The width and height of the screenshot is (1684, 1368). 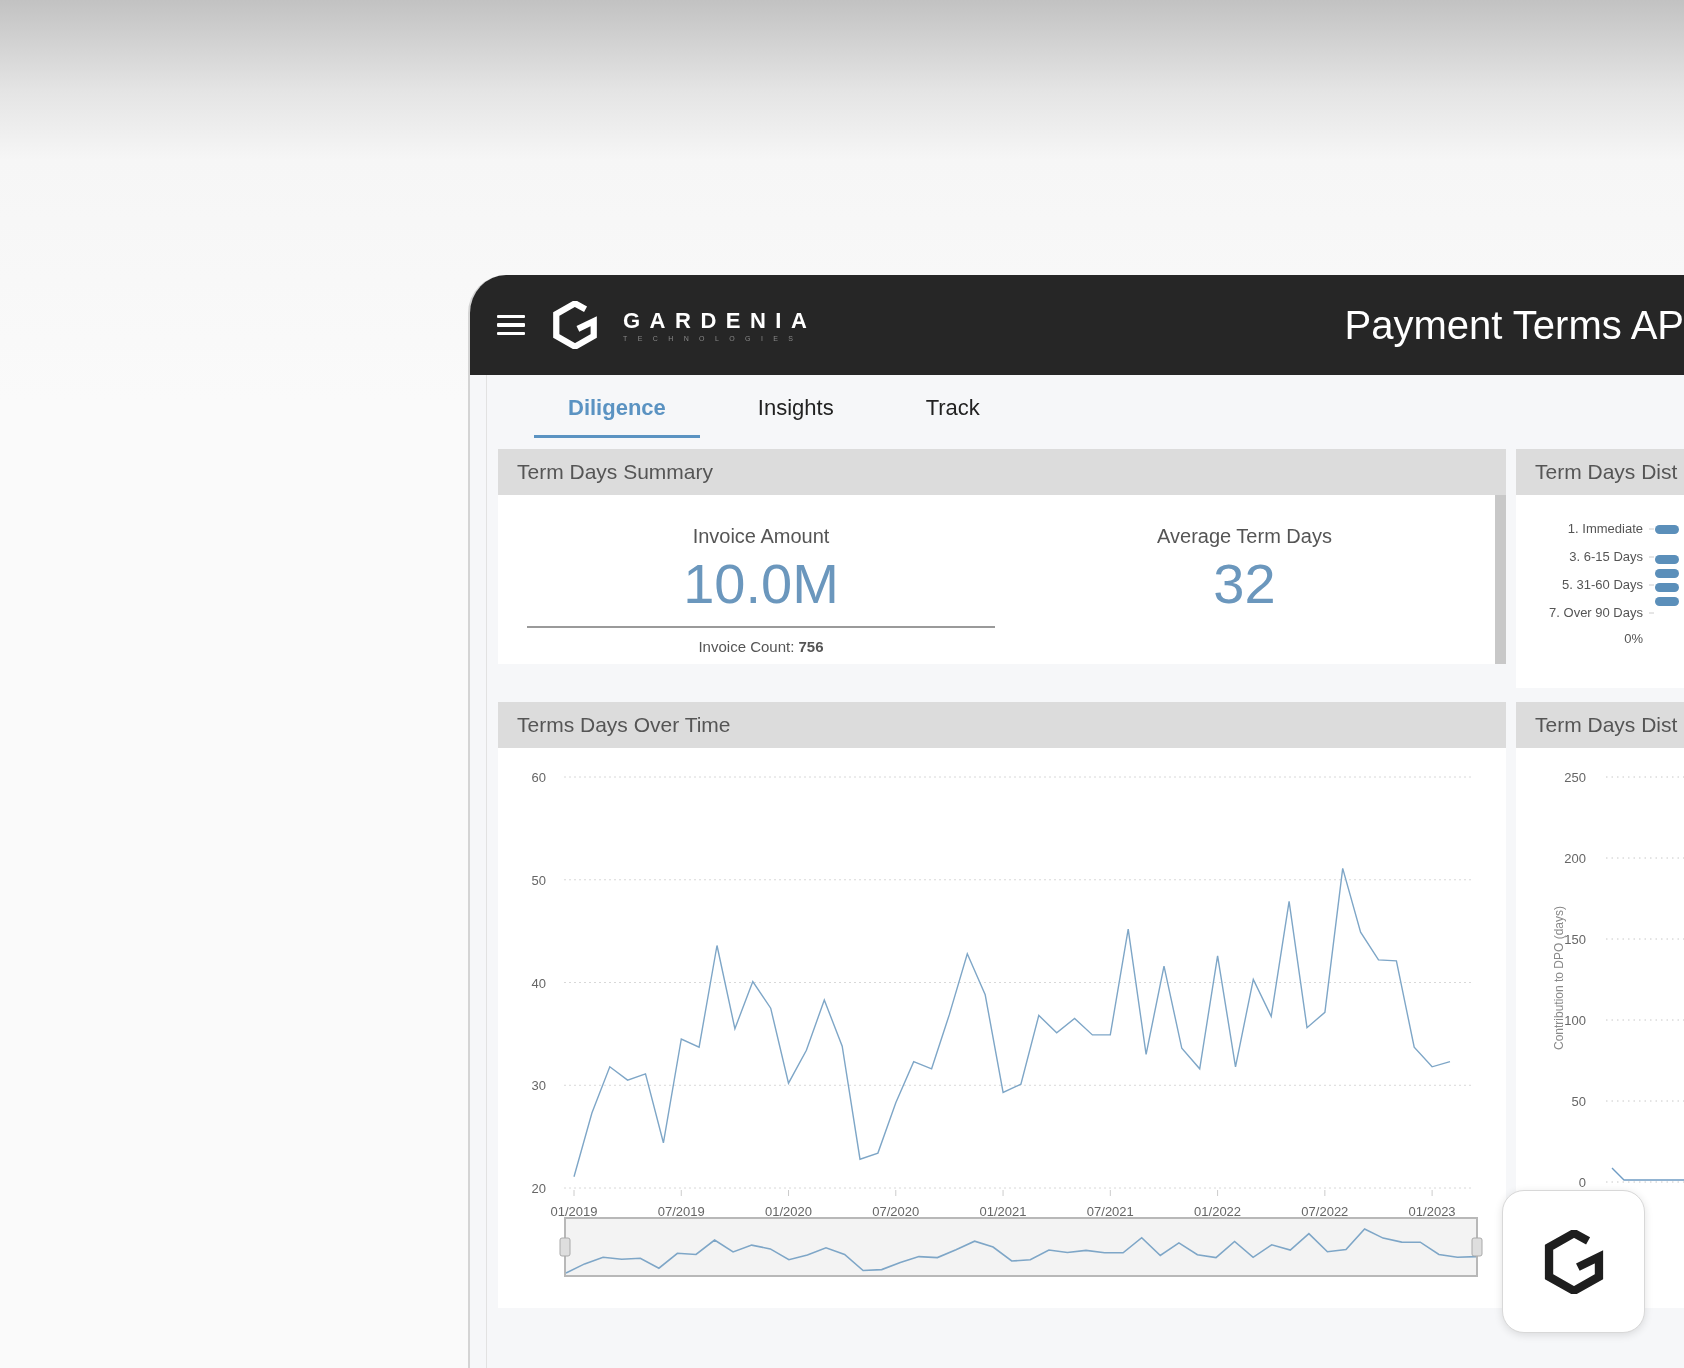 What do you see at coordinates (761, 646) in the screenshot?
I see `metric-note: Invoice Count: 756` at bounding box center [761, 646].